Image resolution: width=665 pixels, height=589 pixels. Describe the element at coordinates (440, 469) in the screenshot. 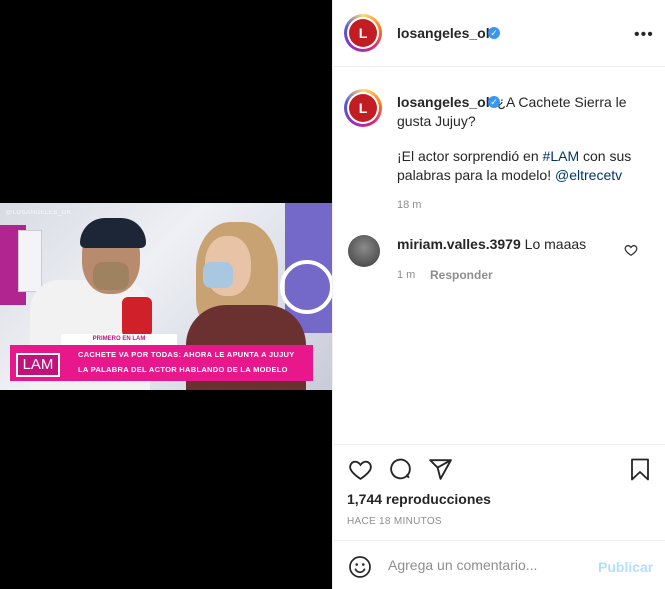

I see `share-icon` at that location.